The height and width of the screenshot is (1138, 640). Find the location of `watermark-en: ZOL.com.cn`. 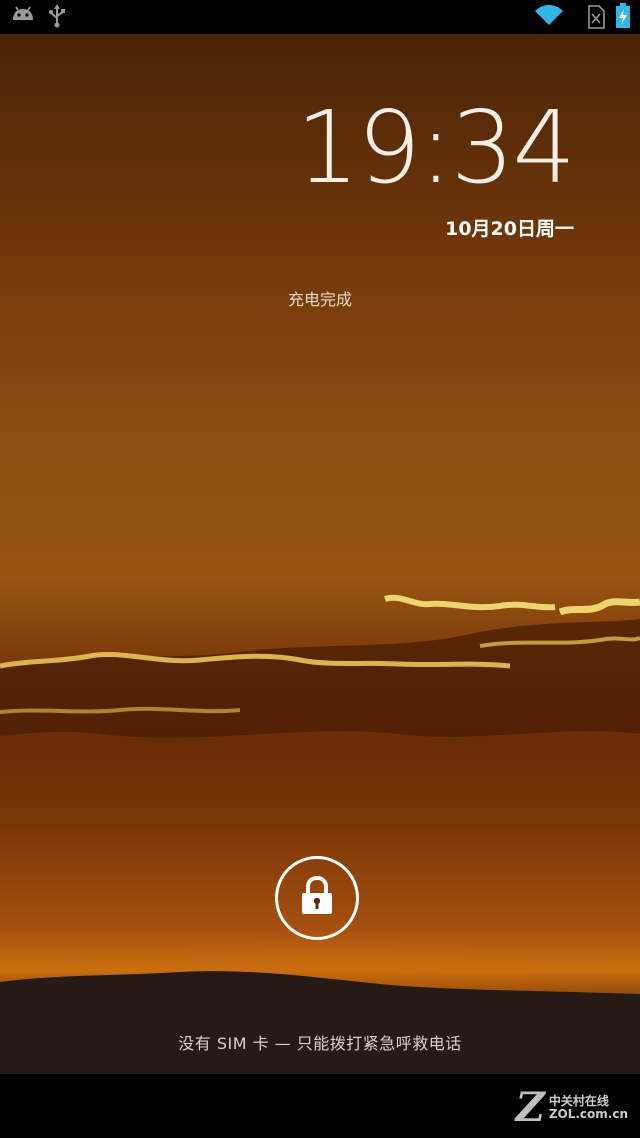

watermark-en: ZOL.com.cn is located at coordinates (588, 1114).